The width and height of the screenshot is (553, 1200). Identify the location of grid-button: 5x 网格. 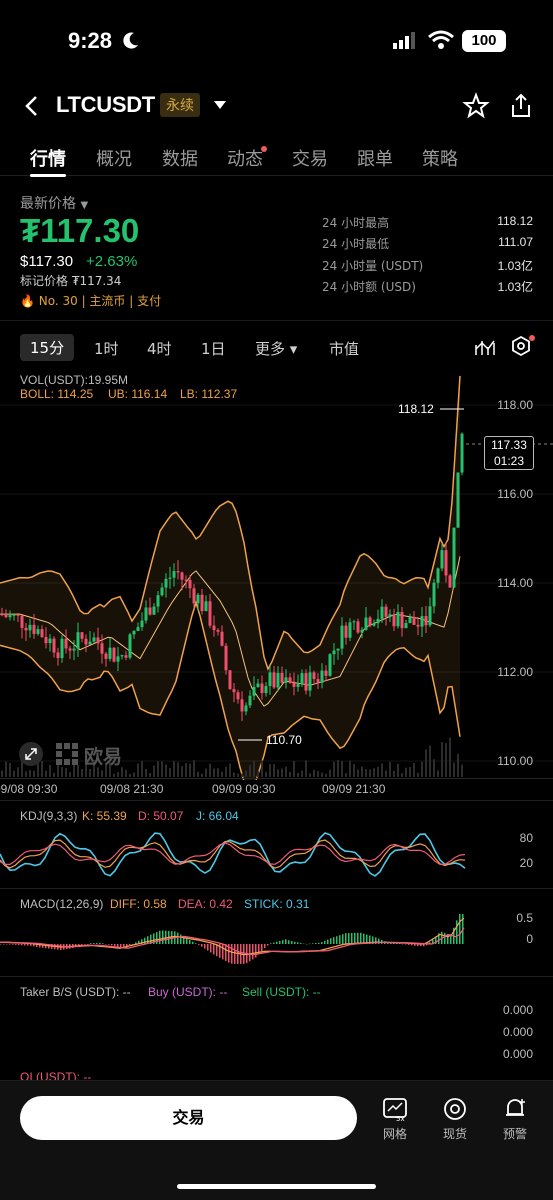
(395, 1119).